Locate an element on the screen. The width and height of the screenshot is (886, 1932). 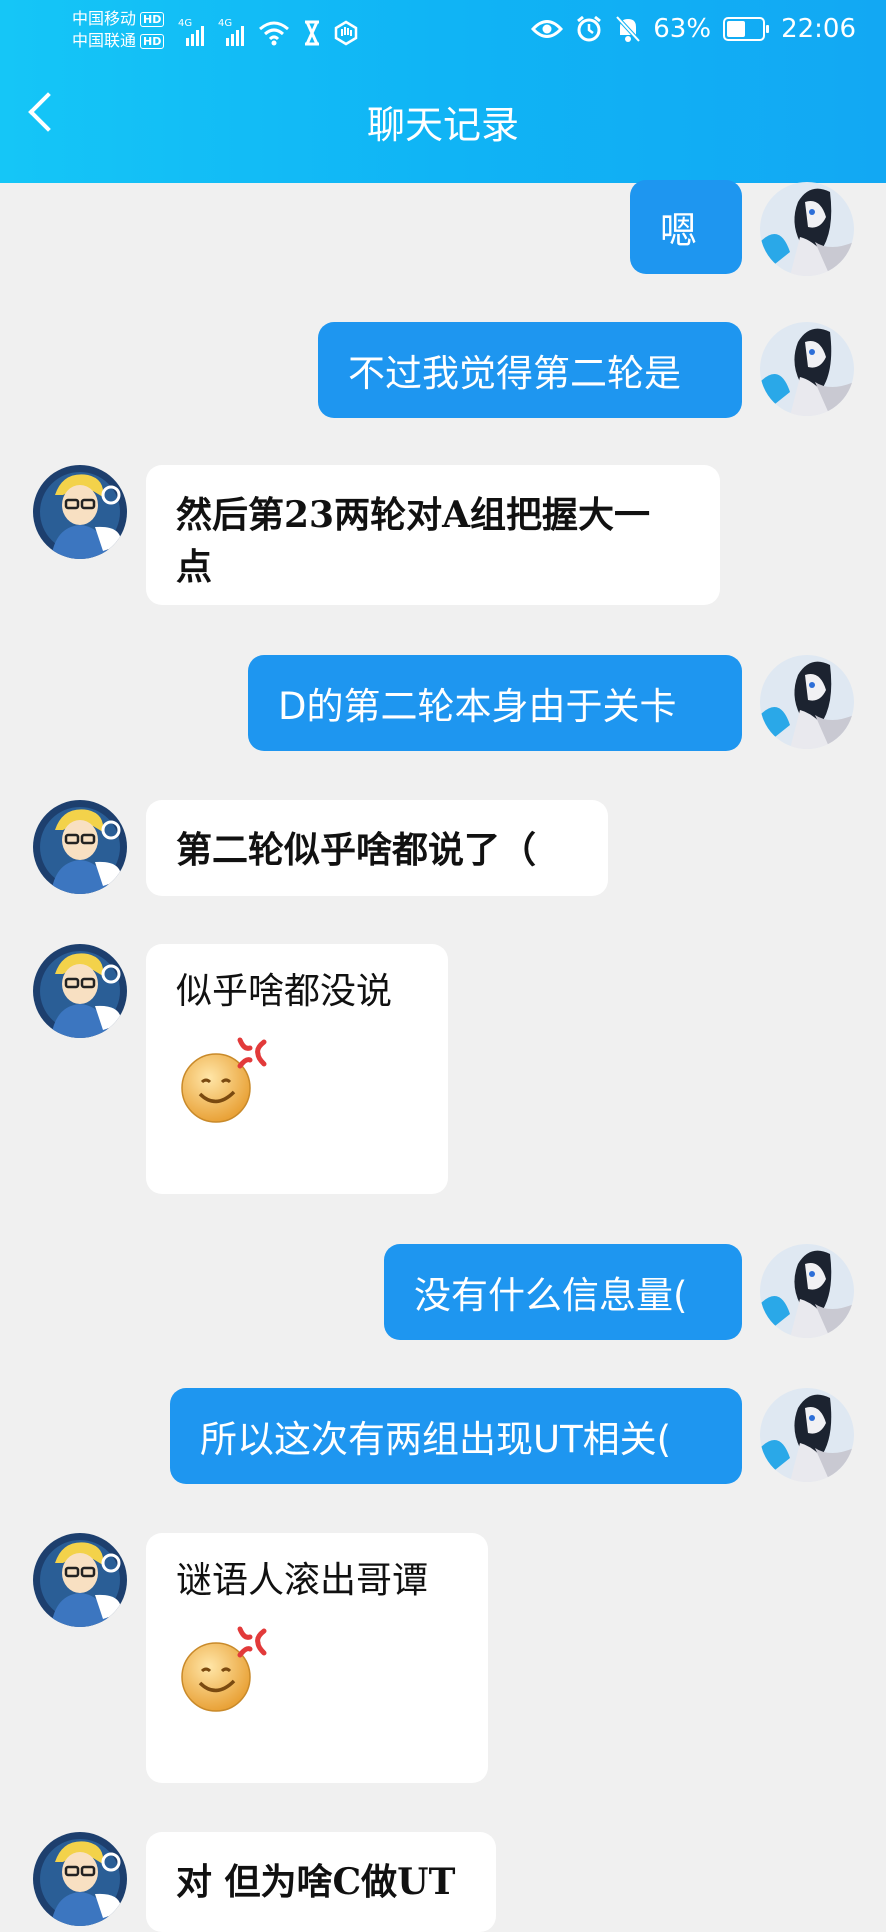
message-text: 然后第23两轮对A组把握大一 is located at coordinates (413, 515).